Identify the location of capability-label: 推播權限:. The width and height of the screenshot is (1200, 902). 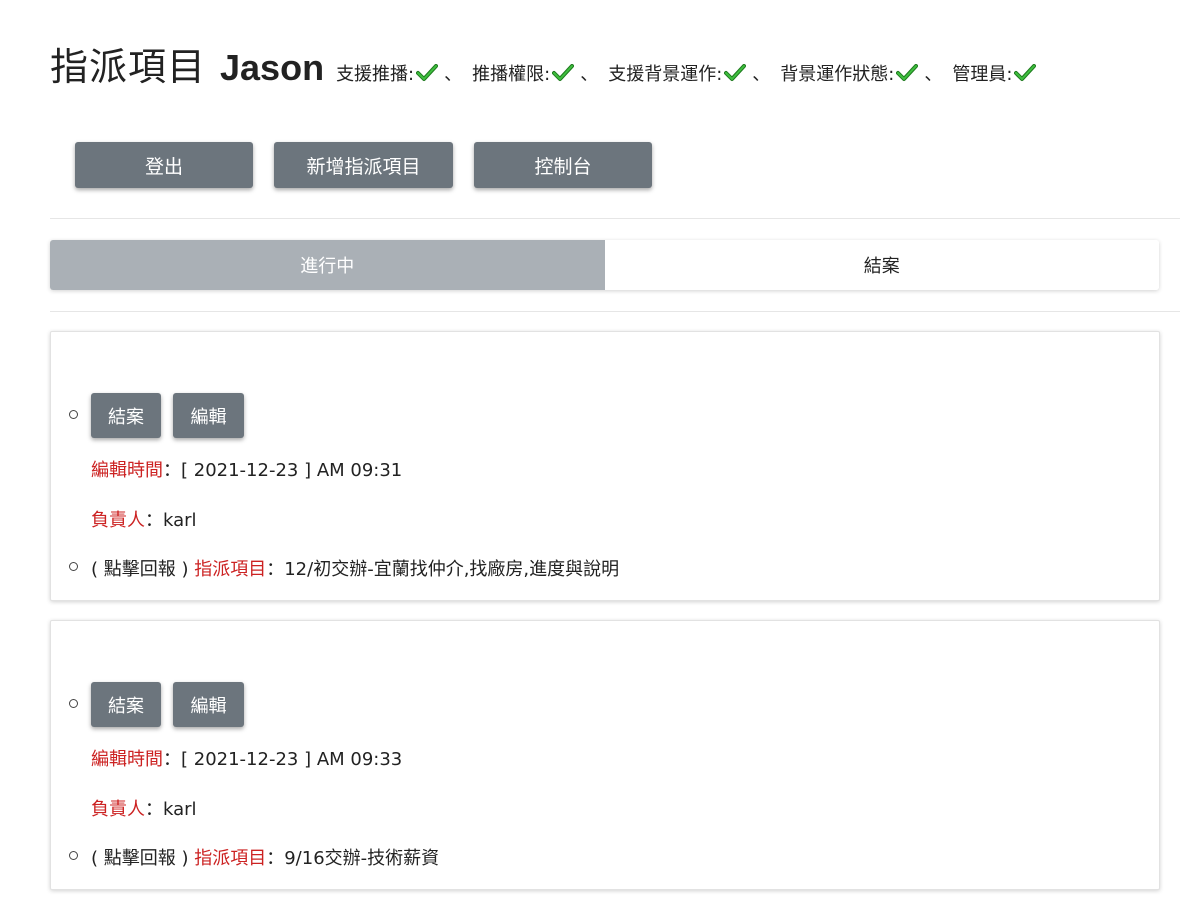
(511, 74).